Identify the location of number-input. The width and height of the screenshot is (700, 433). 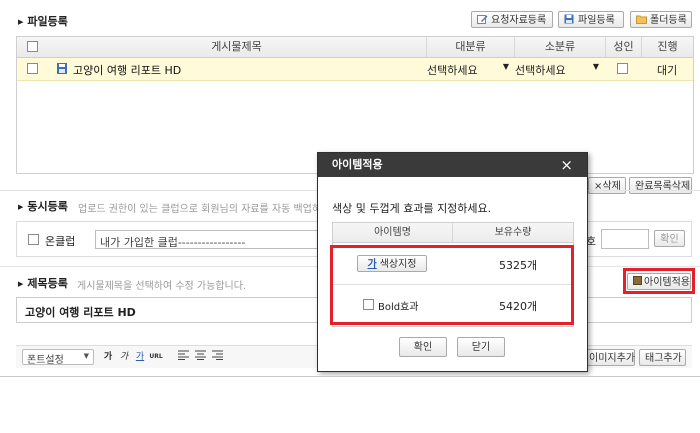
(625, 239).